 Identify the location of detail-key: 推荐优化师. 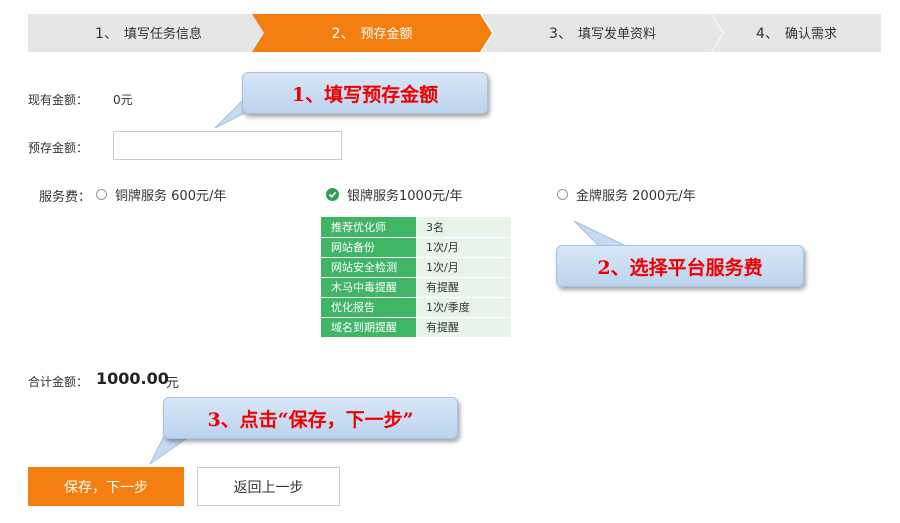
(368, 227).